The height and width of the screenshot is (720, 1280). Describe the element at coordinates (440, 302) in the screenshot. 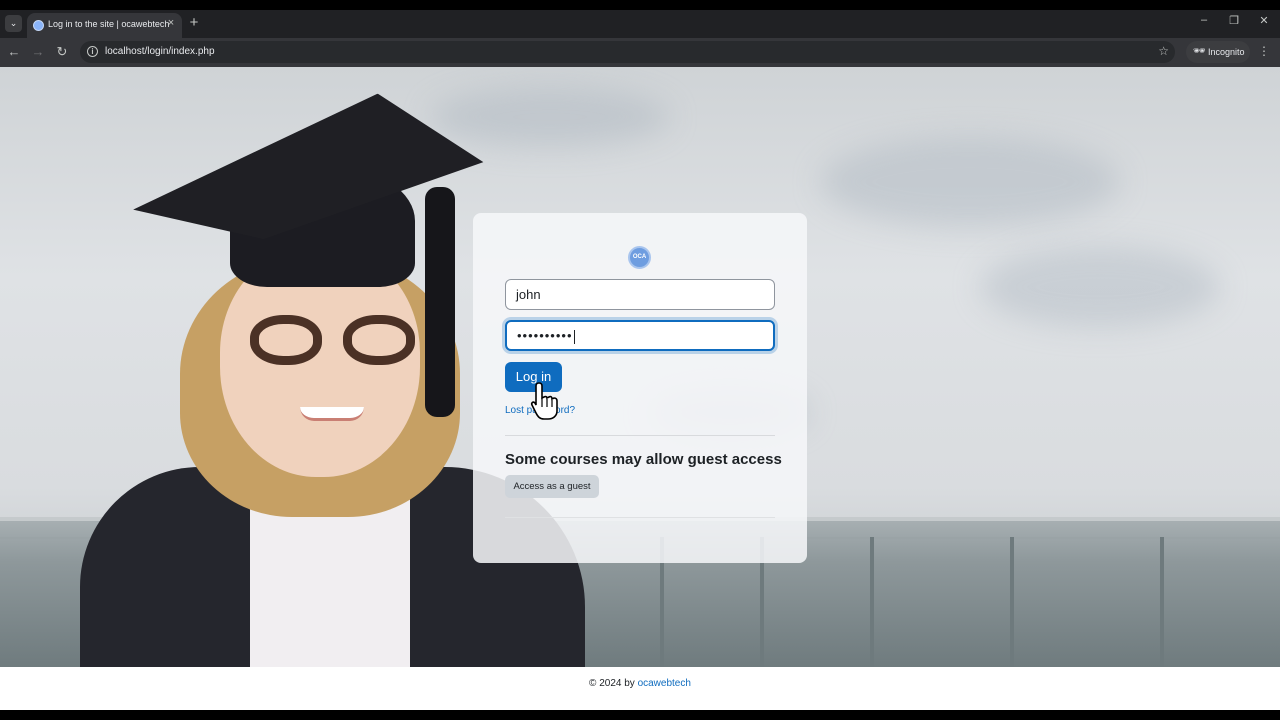

I see `cap-tassel` at that location.